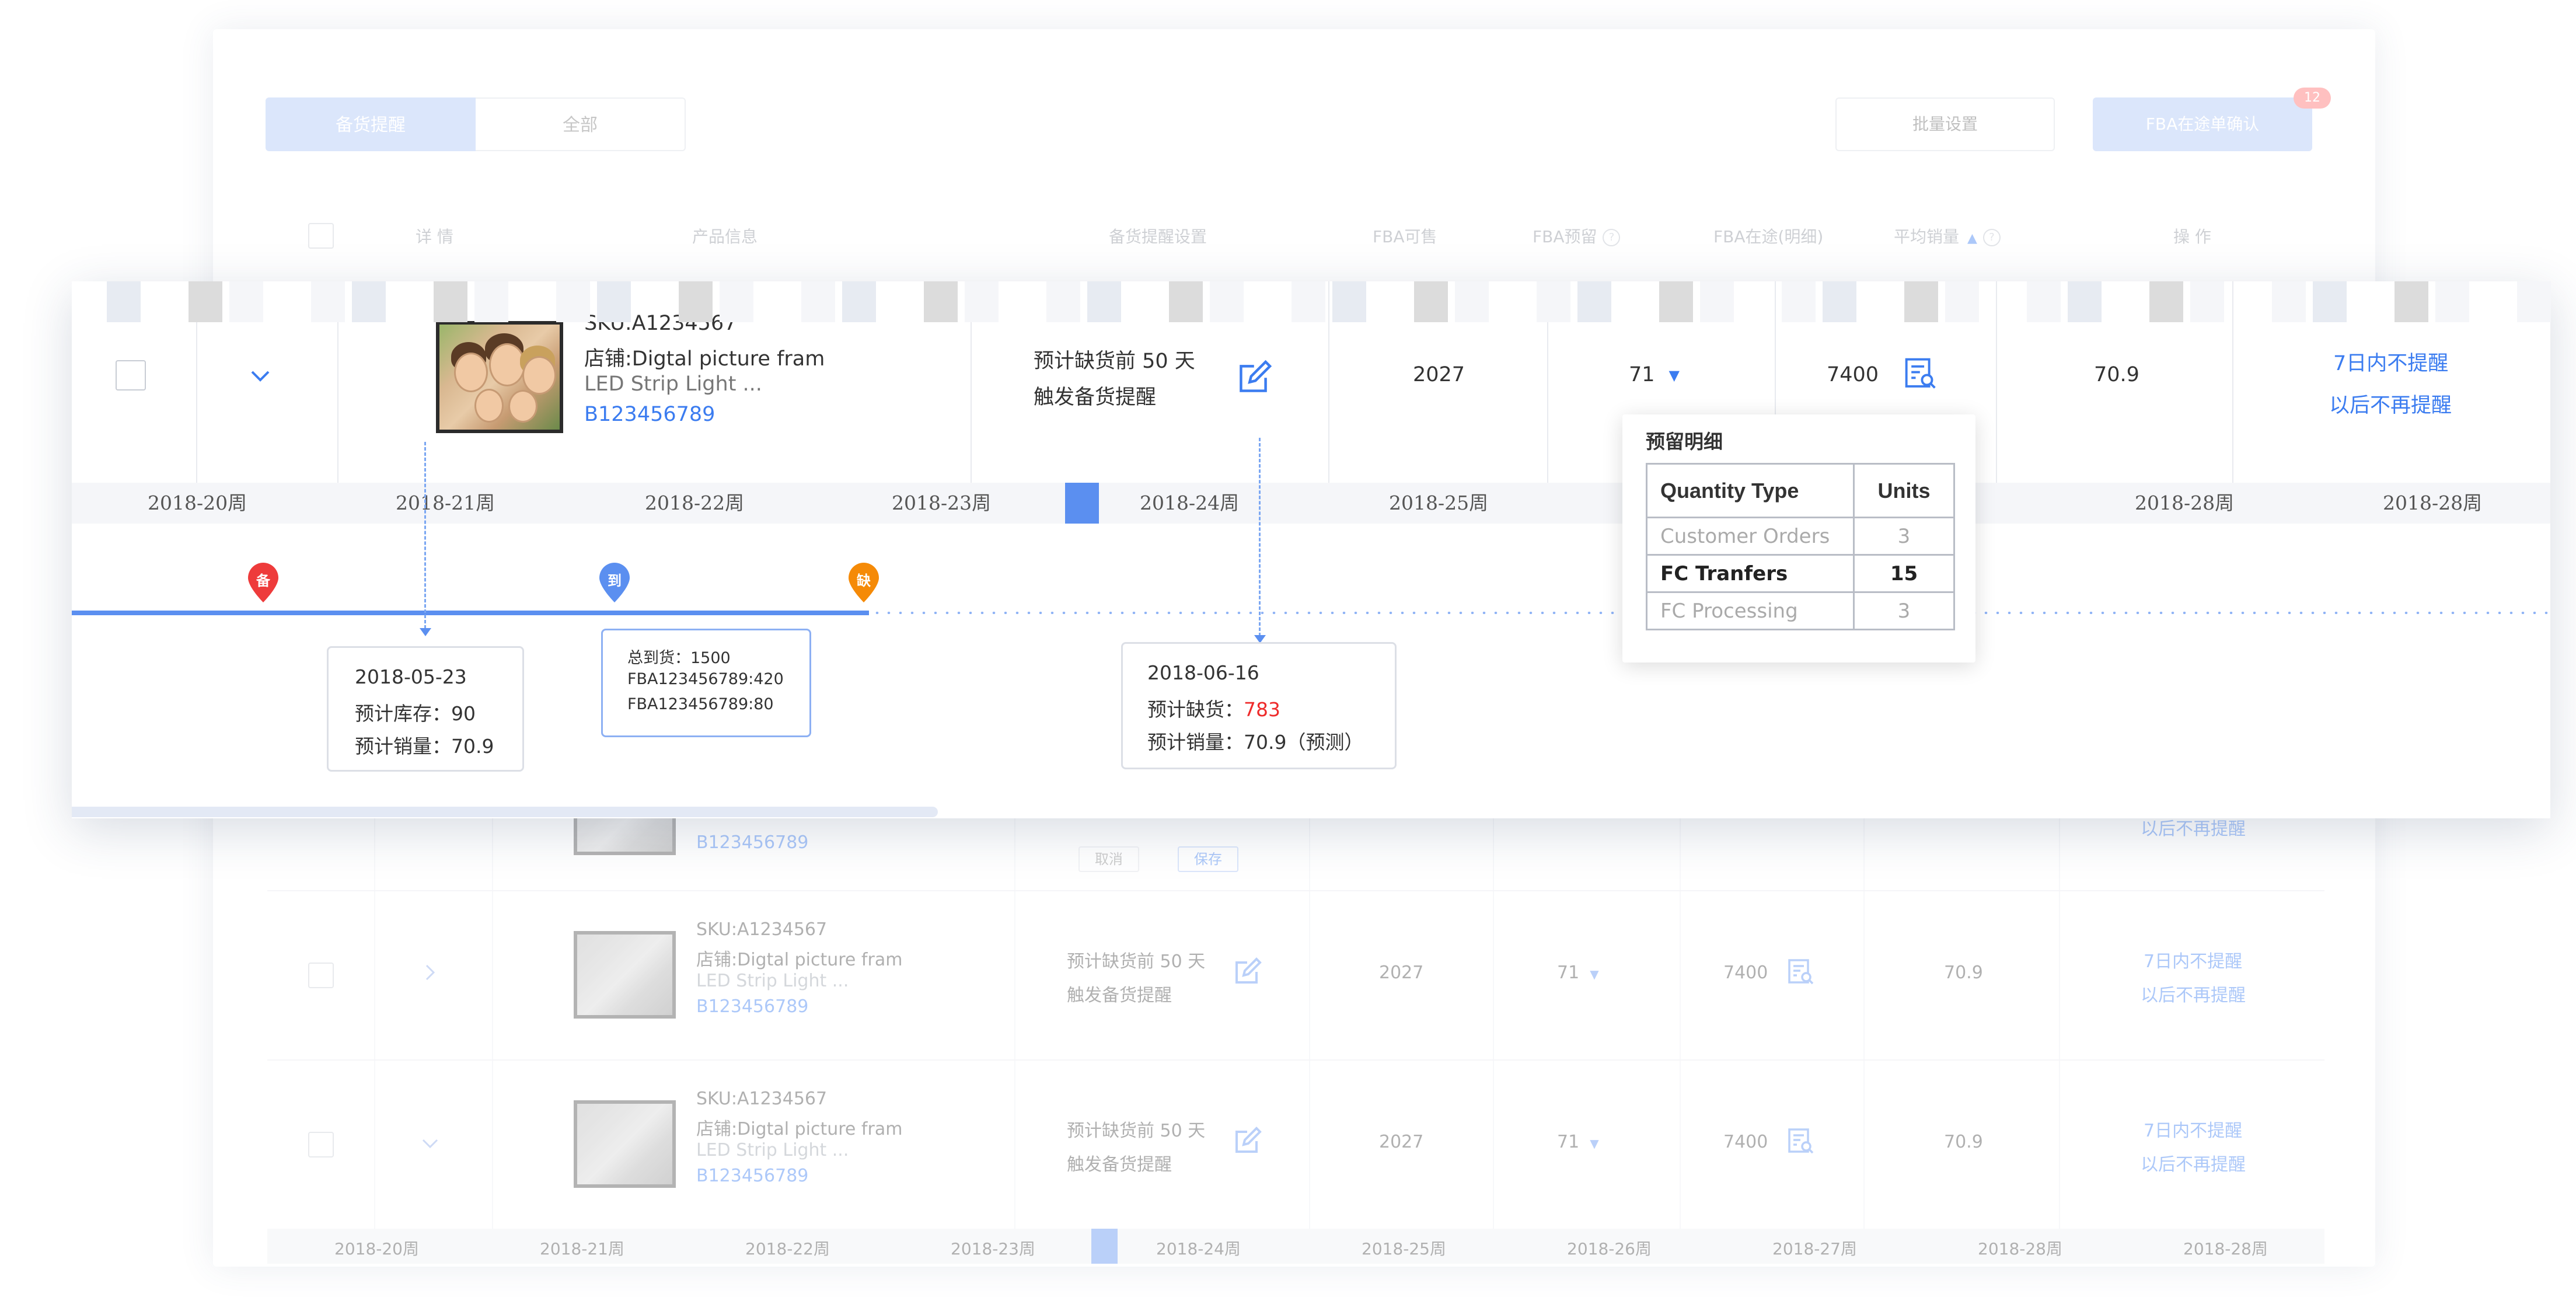  Describe the element at coordinates (371, 124) in the screenshot. I see `tab-stock-reminder: 备货提醒` at that location.